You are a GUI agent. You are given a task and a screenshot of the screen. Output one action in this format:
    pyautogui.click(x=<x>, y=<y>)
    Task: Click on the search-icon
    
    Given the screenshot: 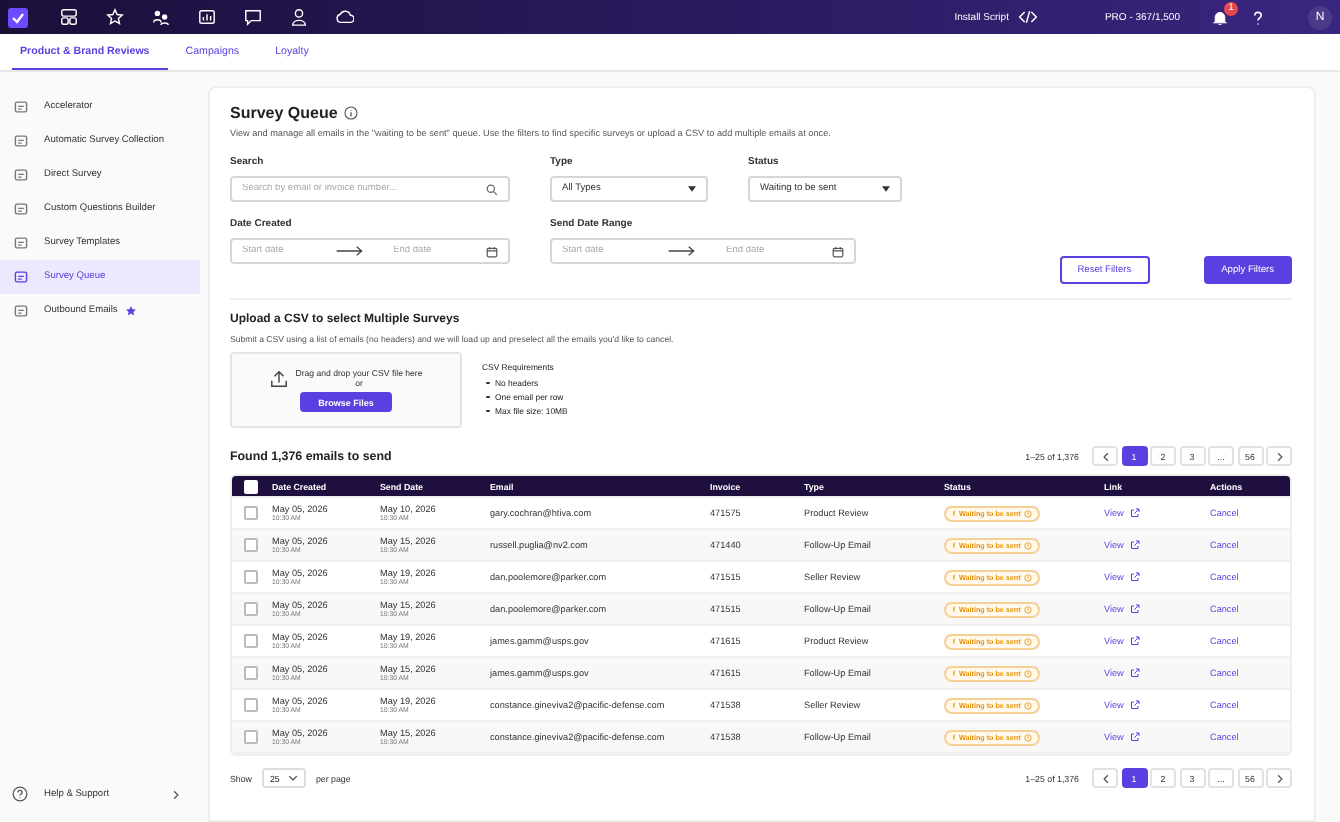 What is the action you would take?
    pyautogui.click(x=492, y=189)
    